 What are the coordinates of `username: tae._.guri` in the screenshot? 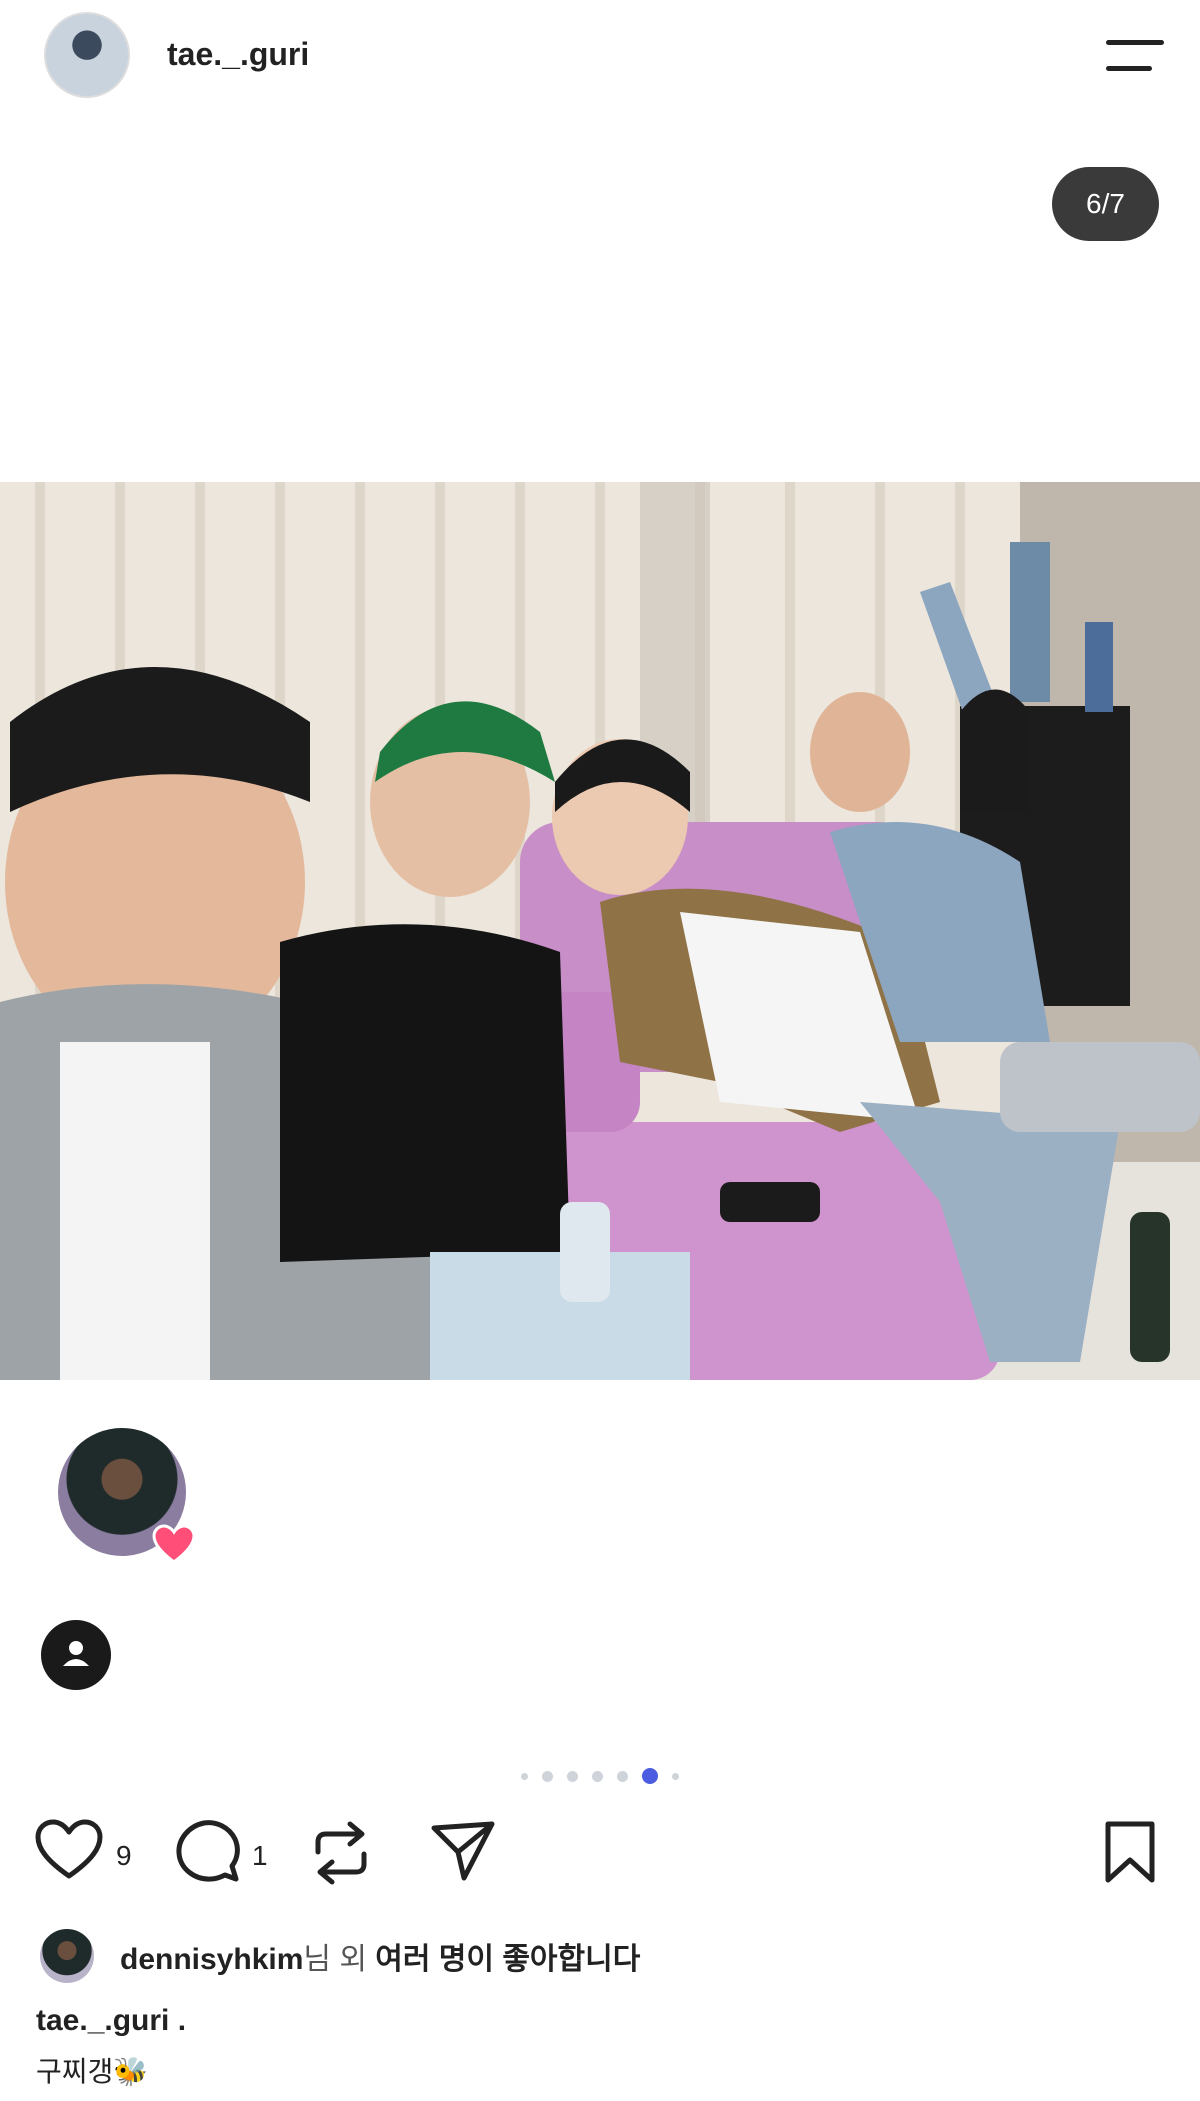 It's located at (238, 54).